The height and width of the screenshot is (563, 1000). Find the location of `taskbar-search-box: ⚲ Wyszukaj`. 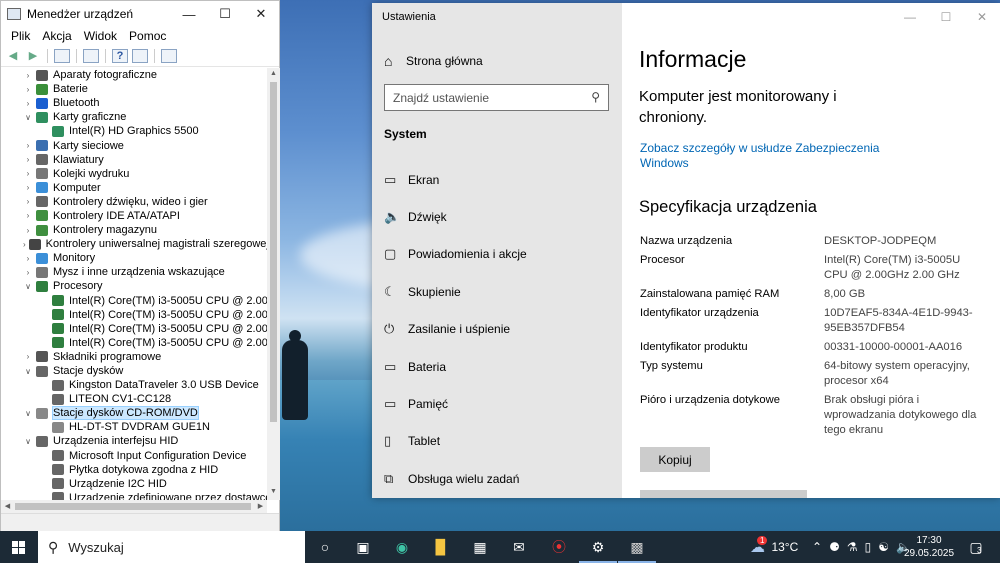

taskbar-search-box: ⚲ Wyszukaj is located at coordinates (171, 547).